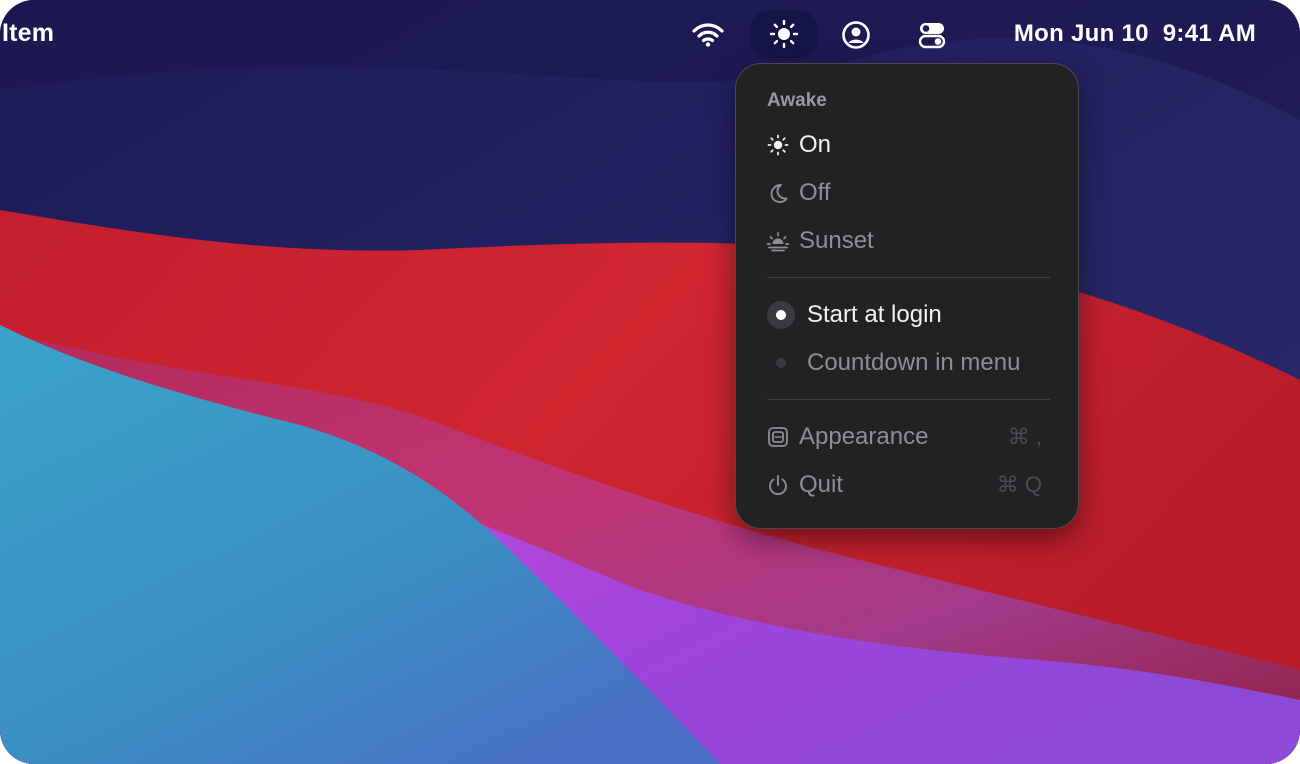 Image resolution: width=1300 pixels, height=764 pixels. I want to click on menu-item-countdown-in-menu: Countdown in menu, so click(908, 363).